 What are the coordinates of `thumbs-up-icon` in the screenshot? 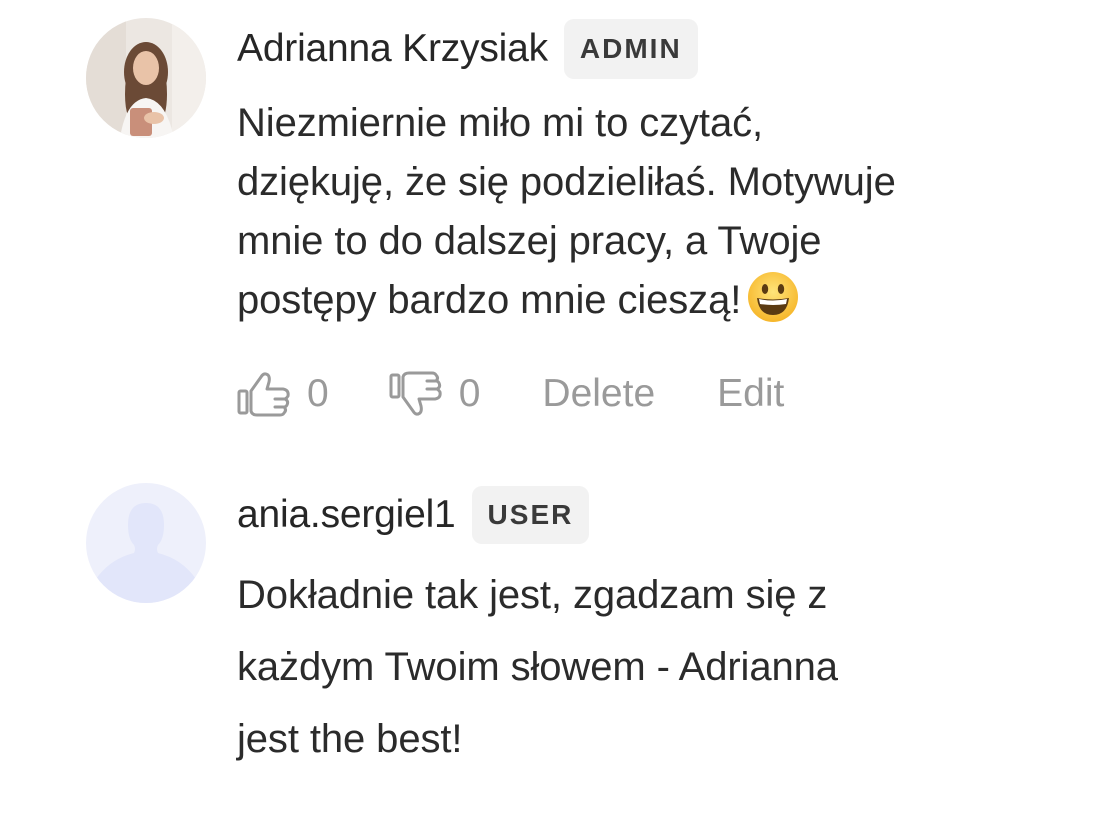 It's located at (263, 394).